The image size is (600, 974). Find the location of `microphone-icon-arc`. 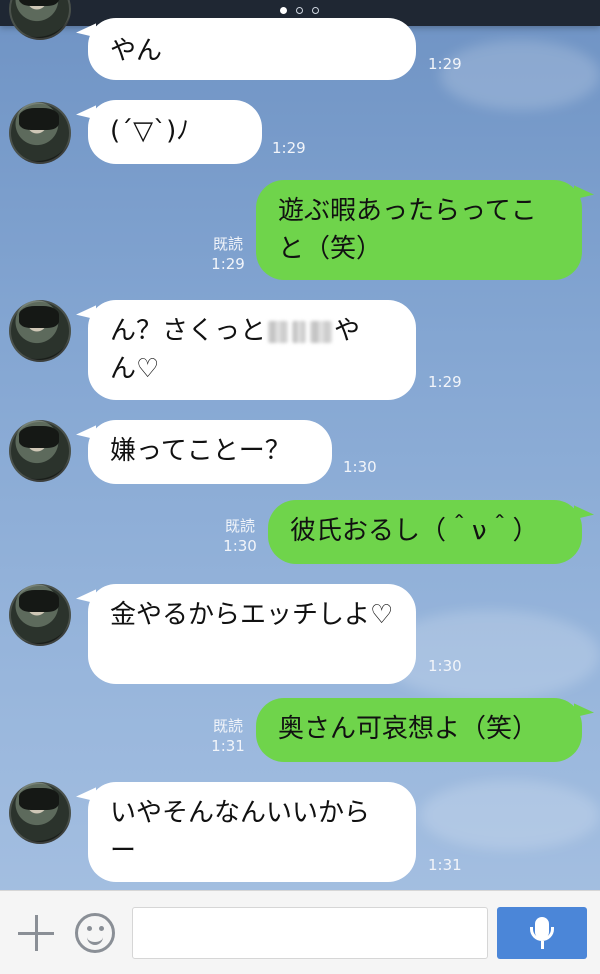

microphone-icon-arc is located at coordinates (542, 934).